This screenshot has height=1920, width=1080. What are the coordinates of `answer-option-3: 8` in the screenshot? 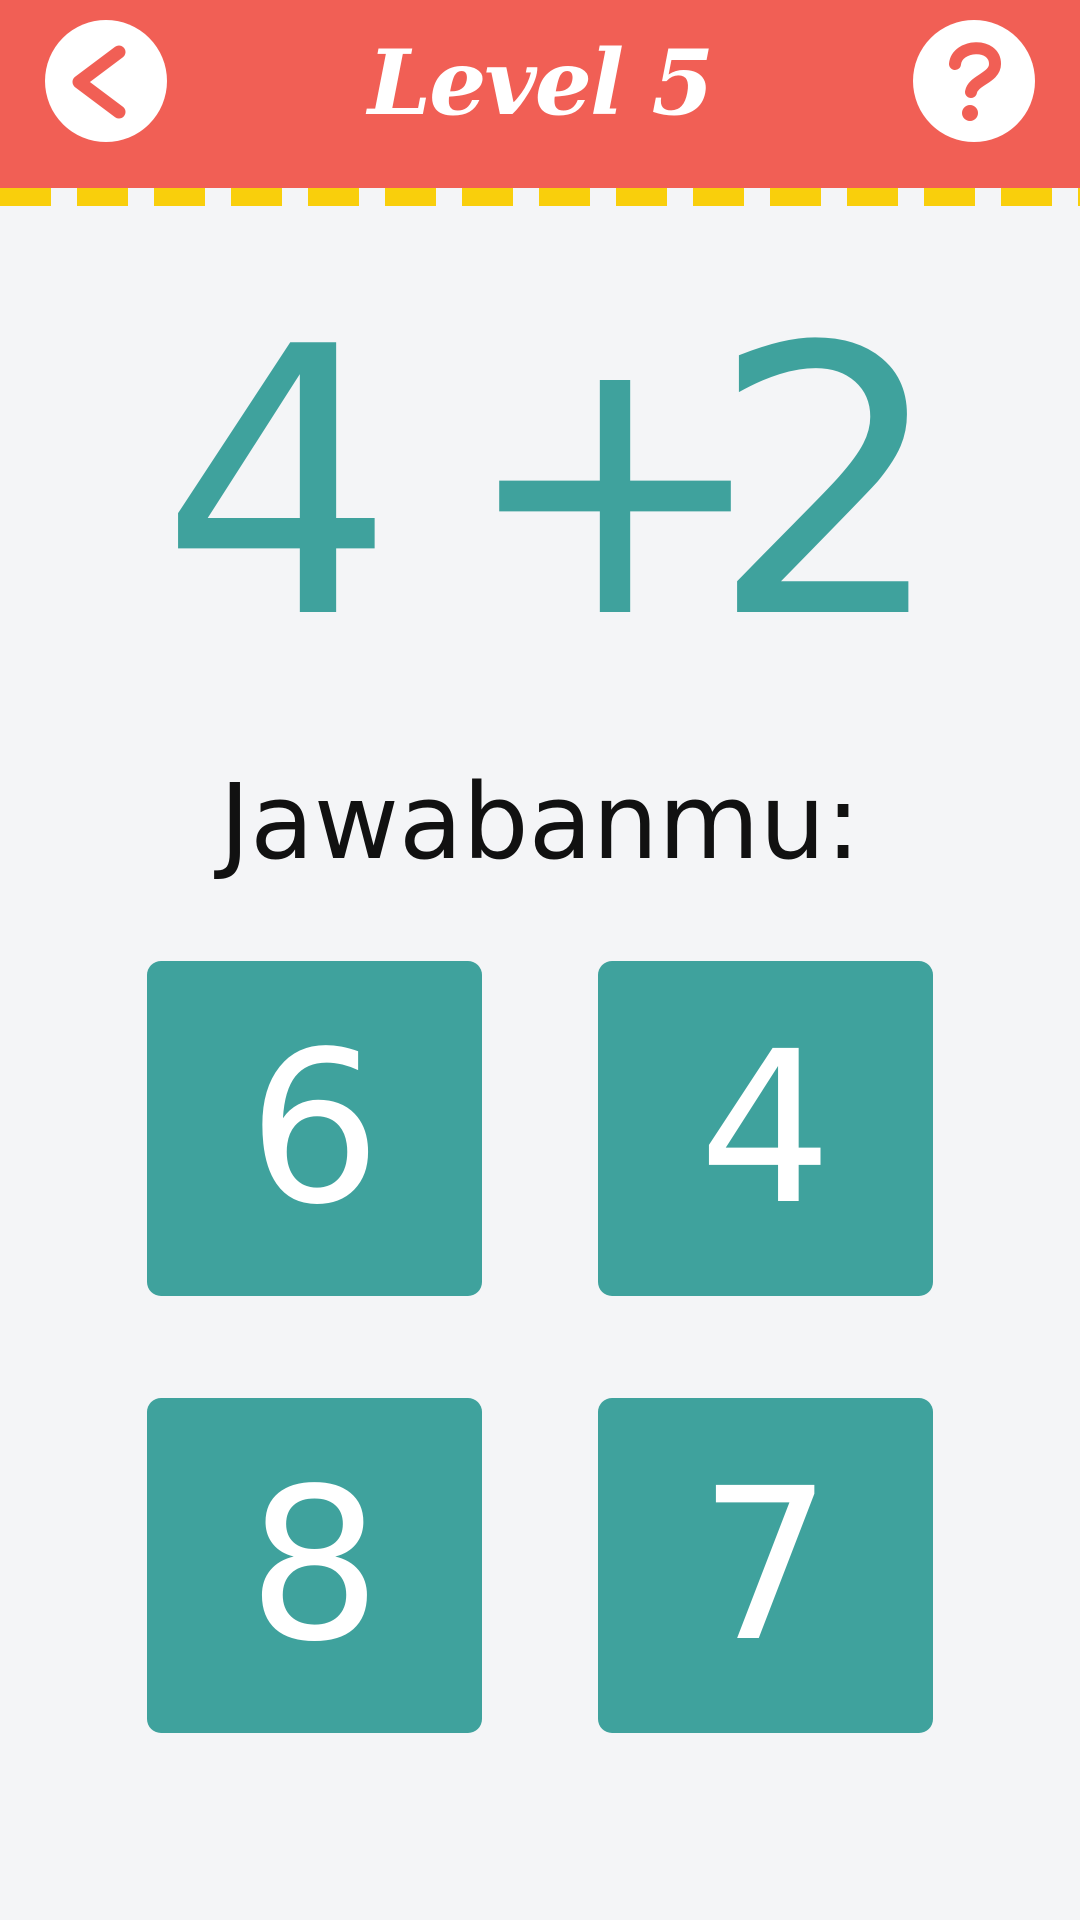 It's located at (314, 1565).